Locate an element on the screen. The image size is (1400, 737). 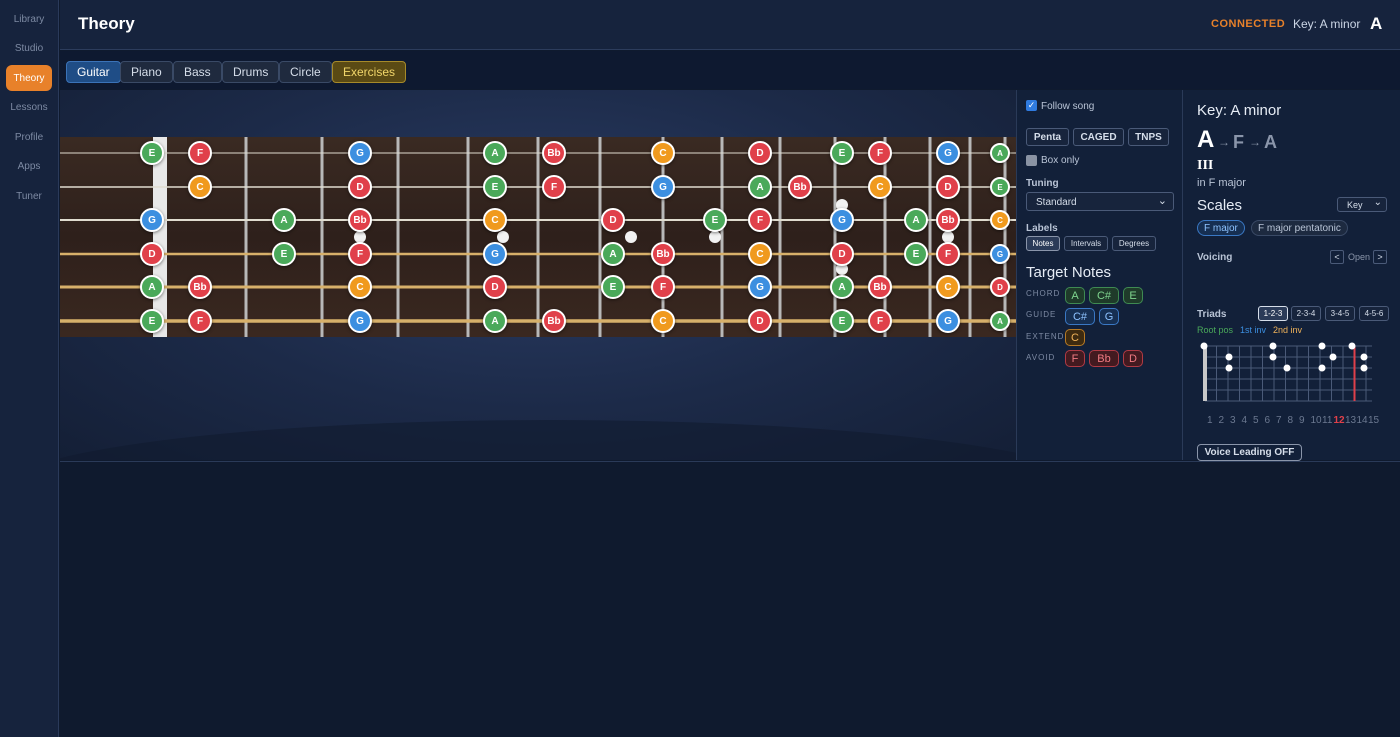
target-chip: A is located at coordinates (1075, 295).